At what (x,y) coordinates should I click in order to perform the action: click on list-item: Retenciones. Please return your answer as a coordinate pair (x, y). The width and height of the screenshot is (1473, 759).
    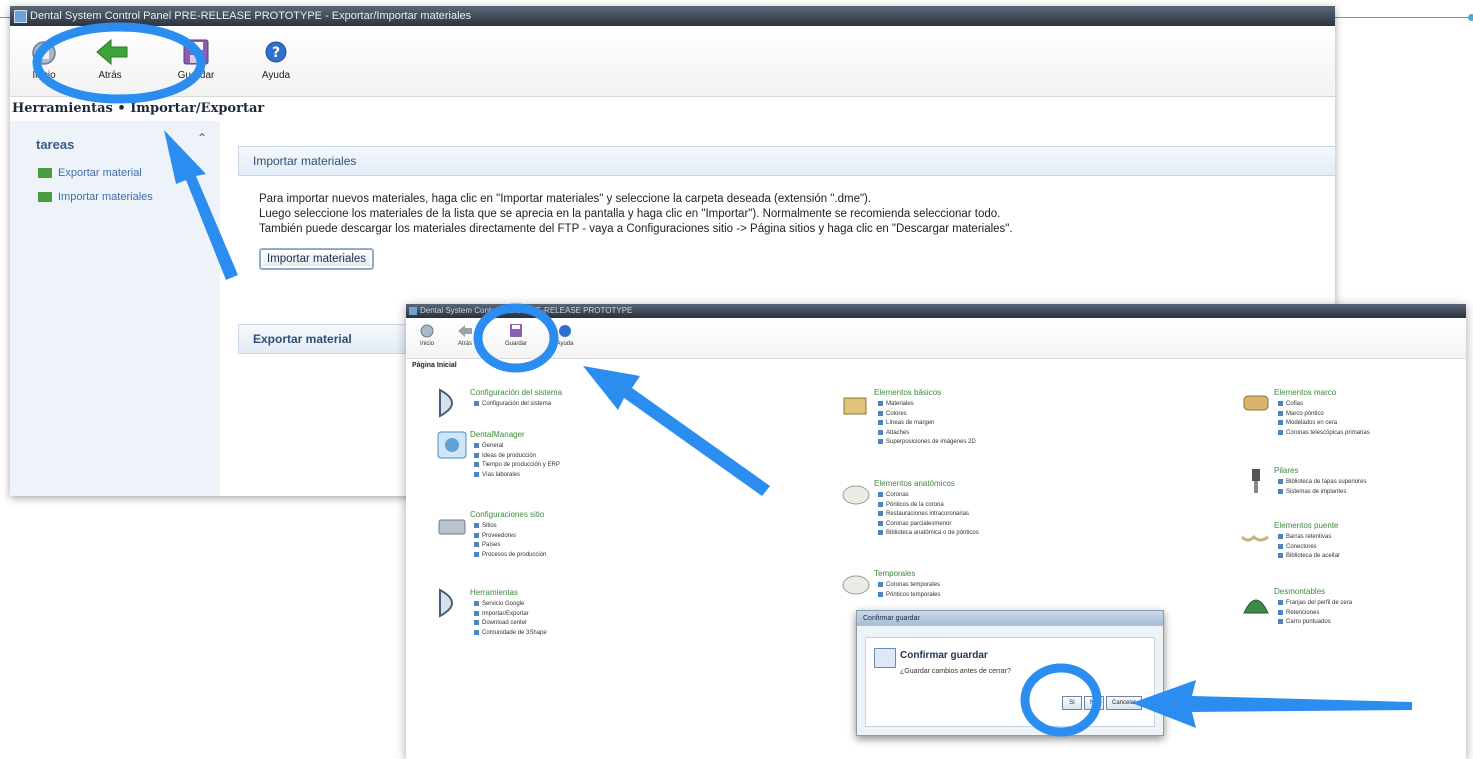
    Looking at the image, I should click on (1315, 614).